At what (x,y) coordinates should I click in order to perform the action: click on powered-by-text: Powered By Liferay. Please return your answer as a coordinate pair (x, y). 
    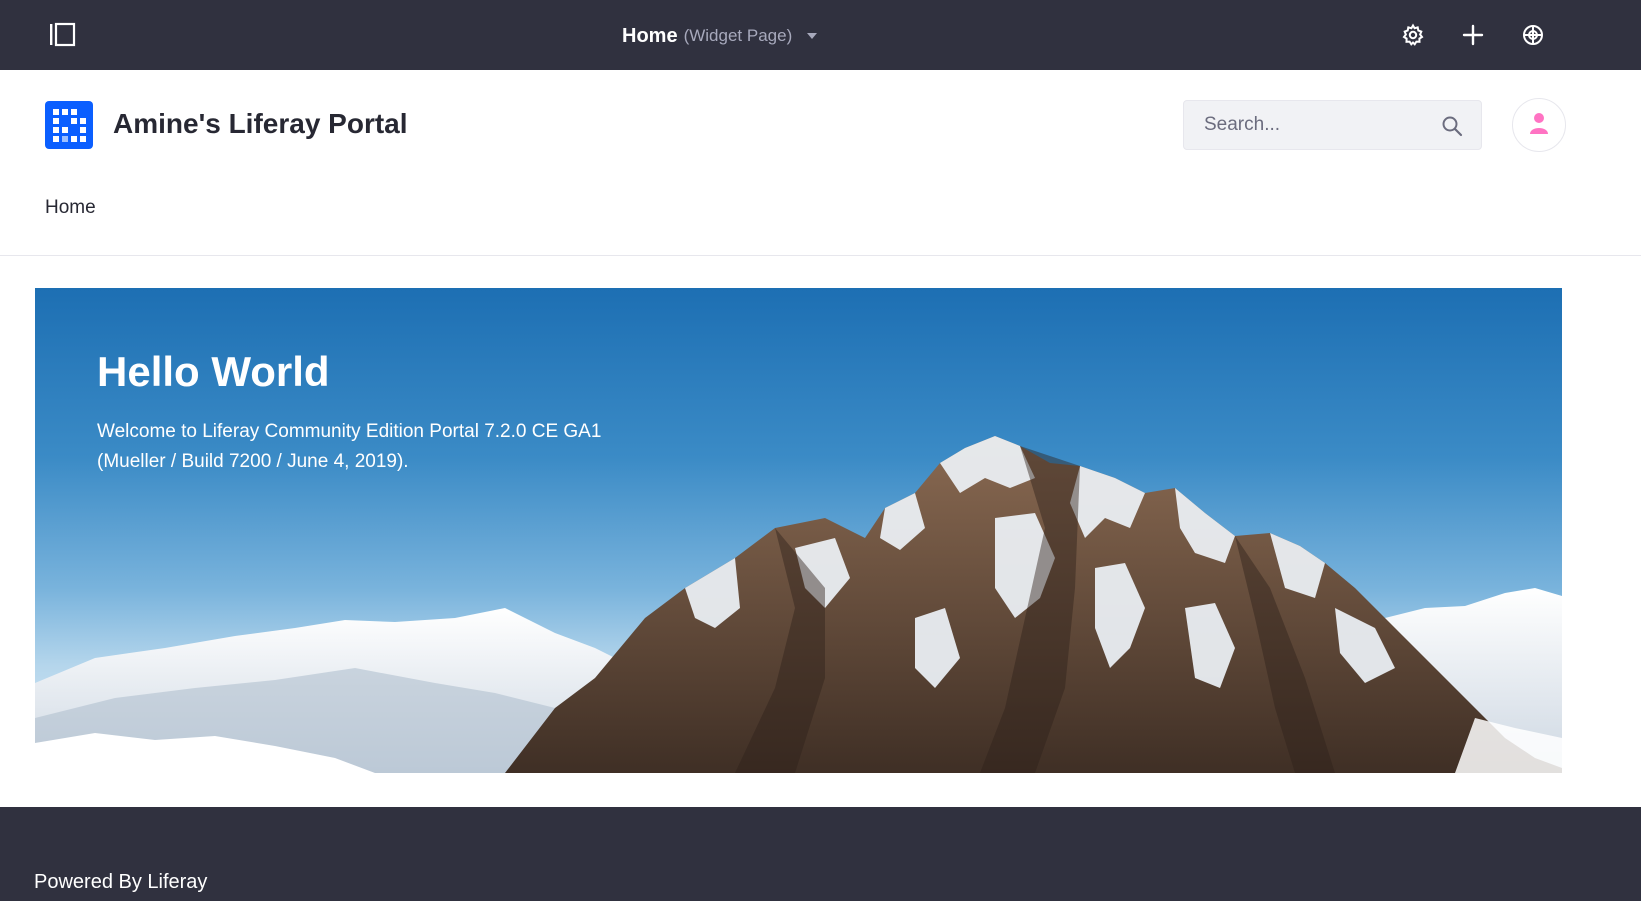
    Looking at the image, I should click on (120, 882).